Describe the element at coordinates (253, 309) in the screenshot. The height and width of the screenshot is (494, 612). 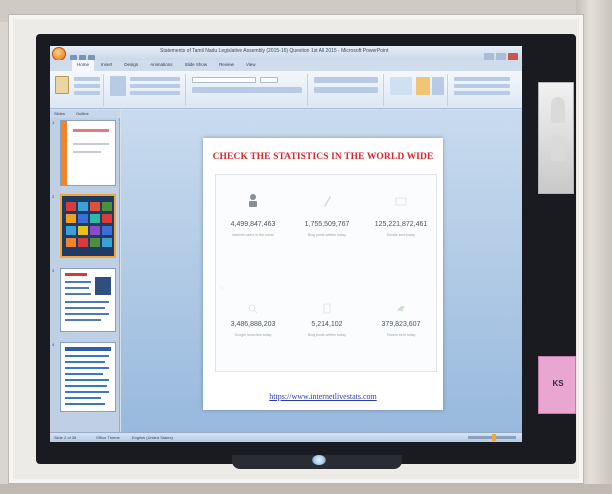
I see `search-icon` at that location.